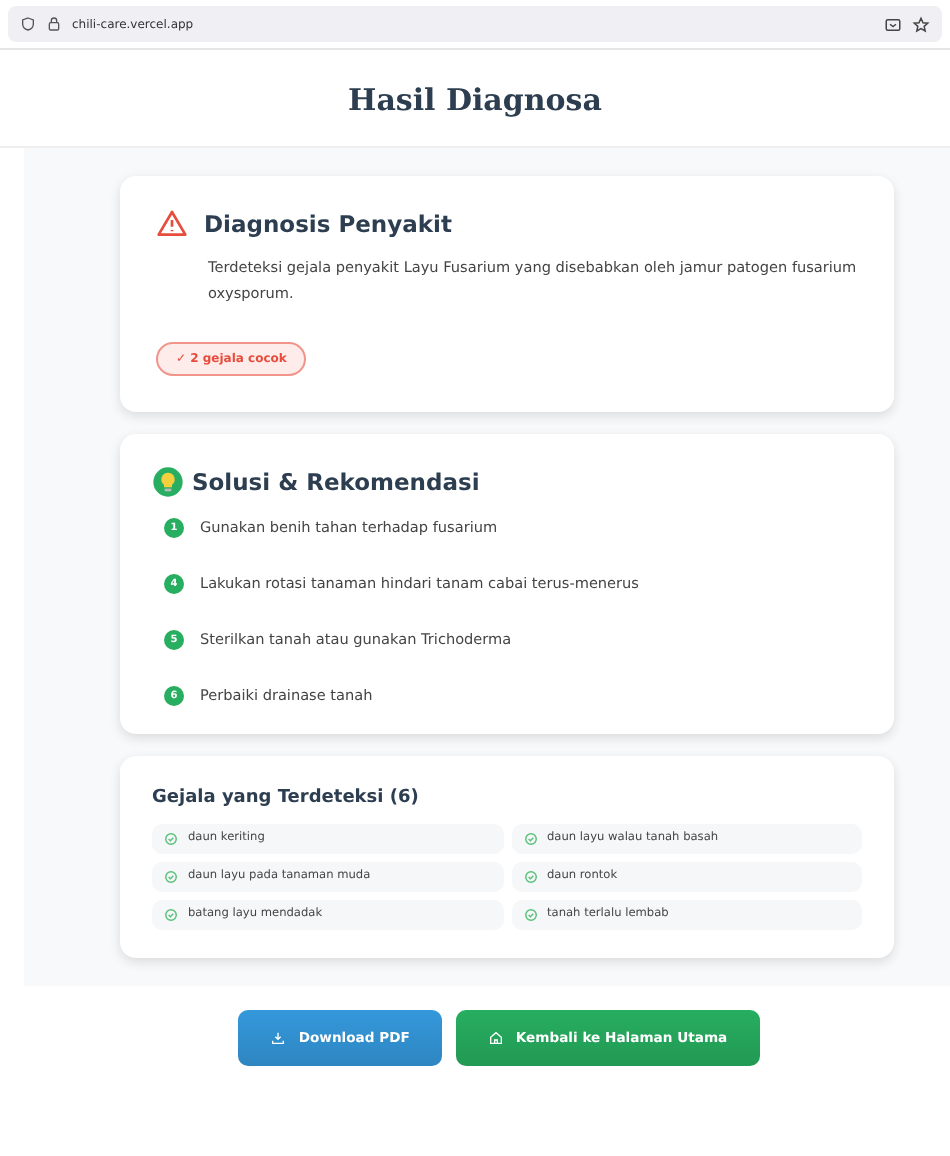 This screenshot has width=950, height=1156. Describe the element at coordinates (495, 1037) in the screenshot. I see `home-icon` at that location.